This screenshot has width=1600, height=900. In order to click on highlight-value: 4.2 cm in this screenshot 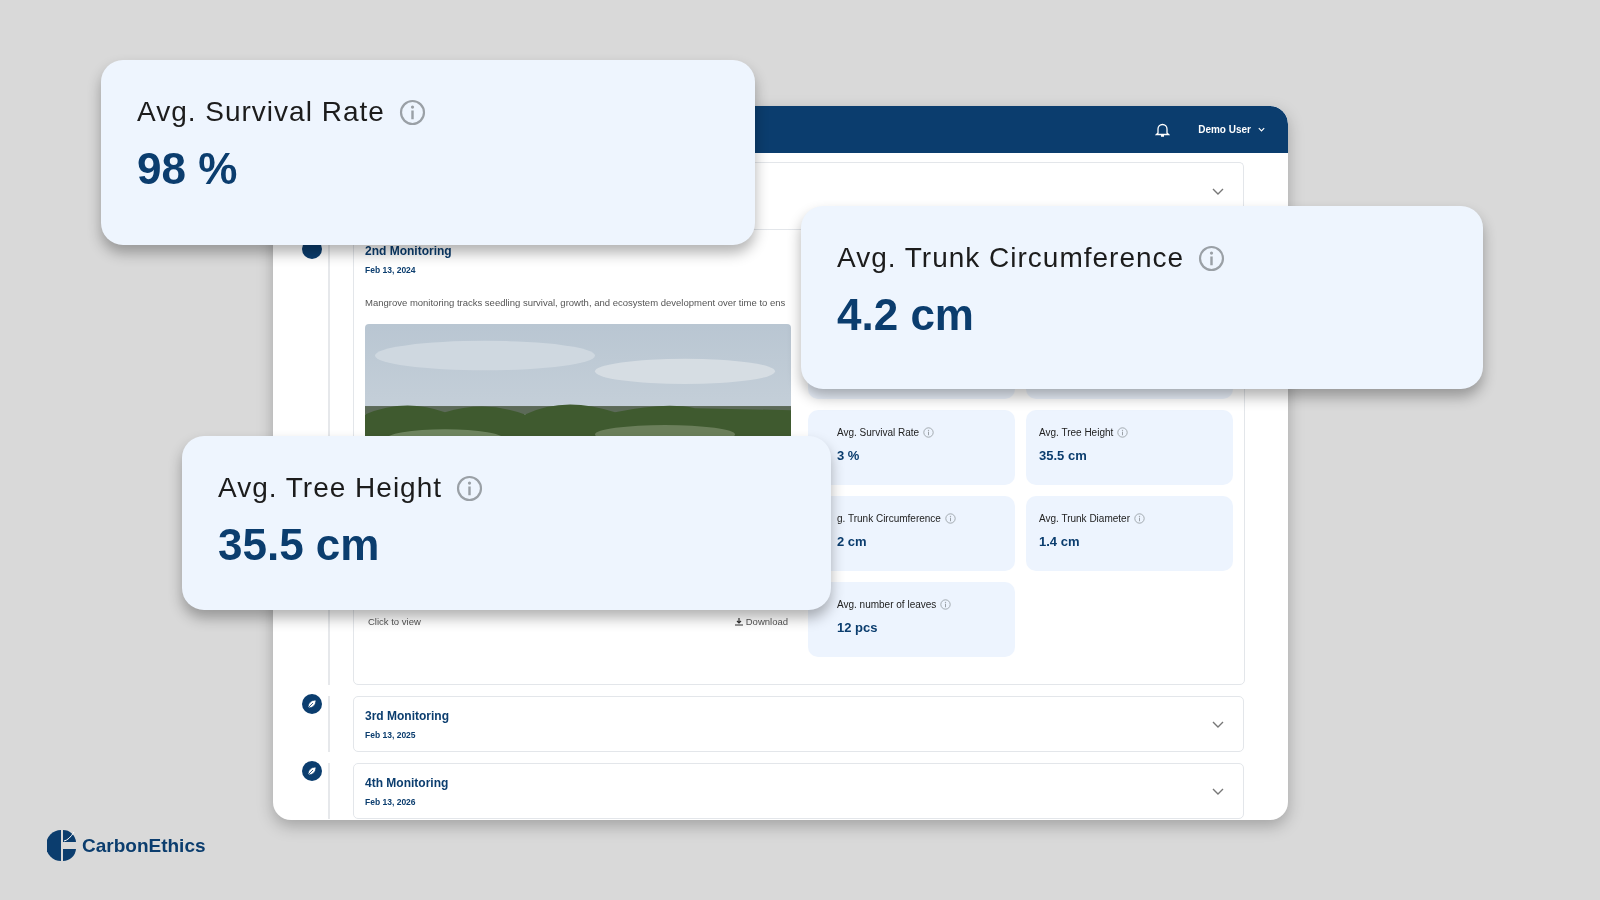, I will do `click(906, 315)`.